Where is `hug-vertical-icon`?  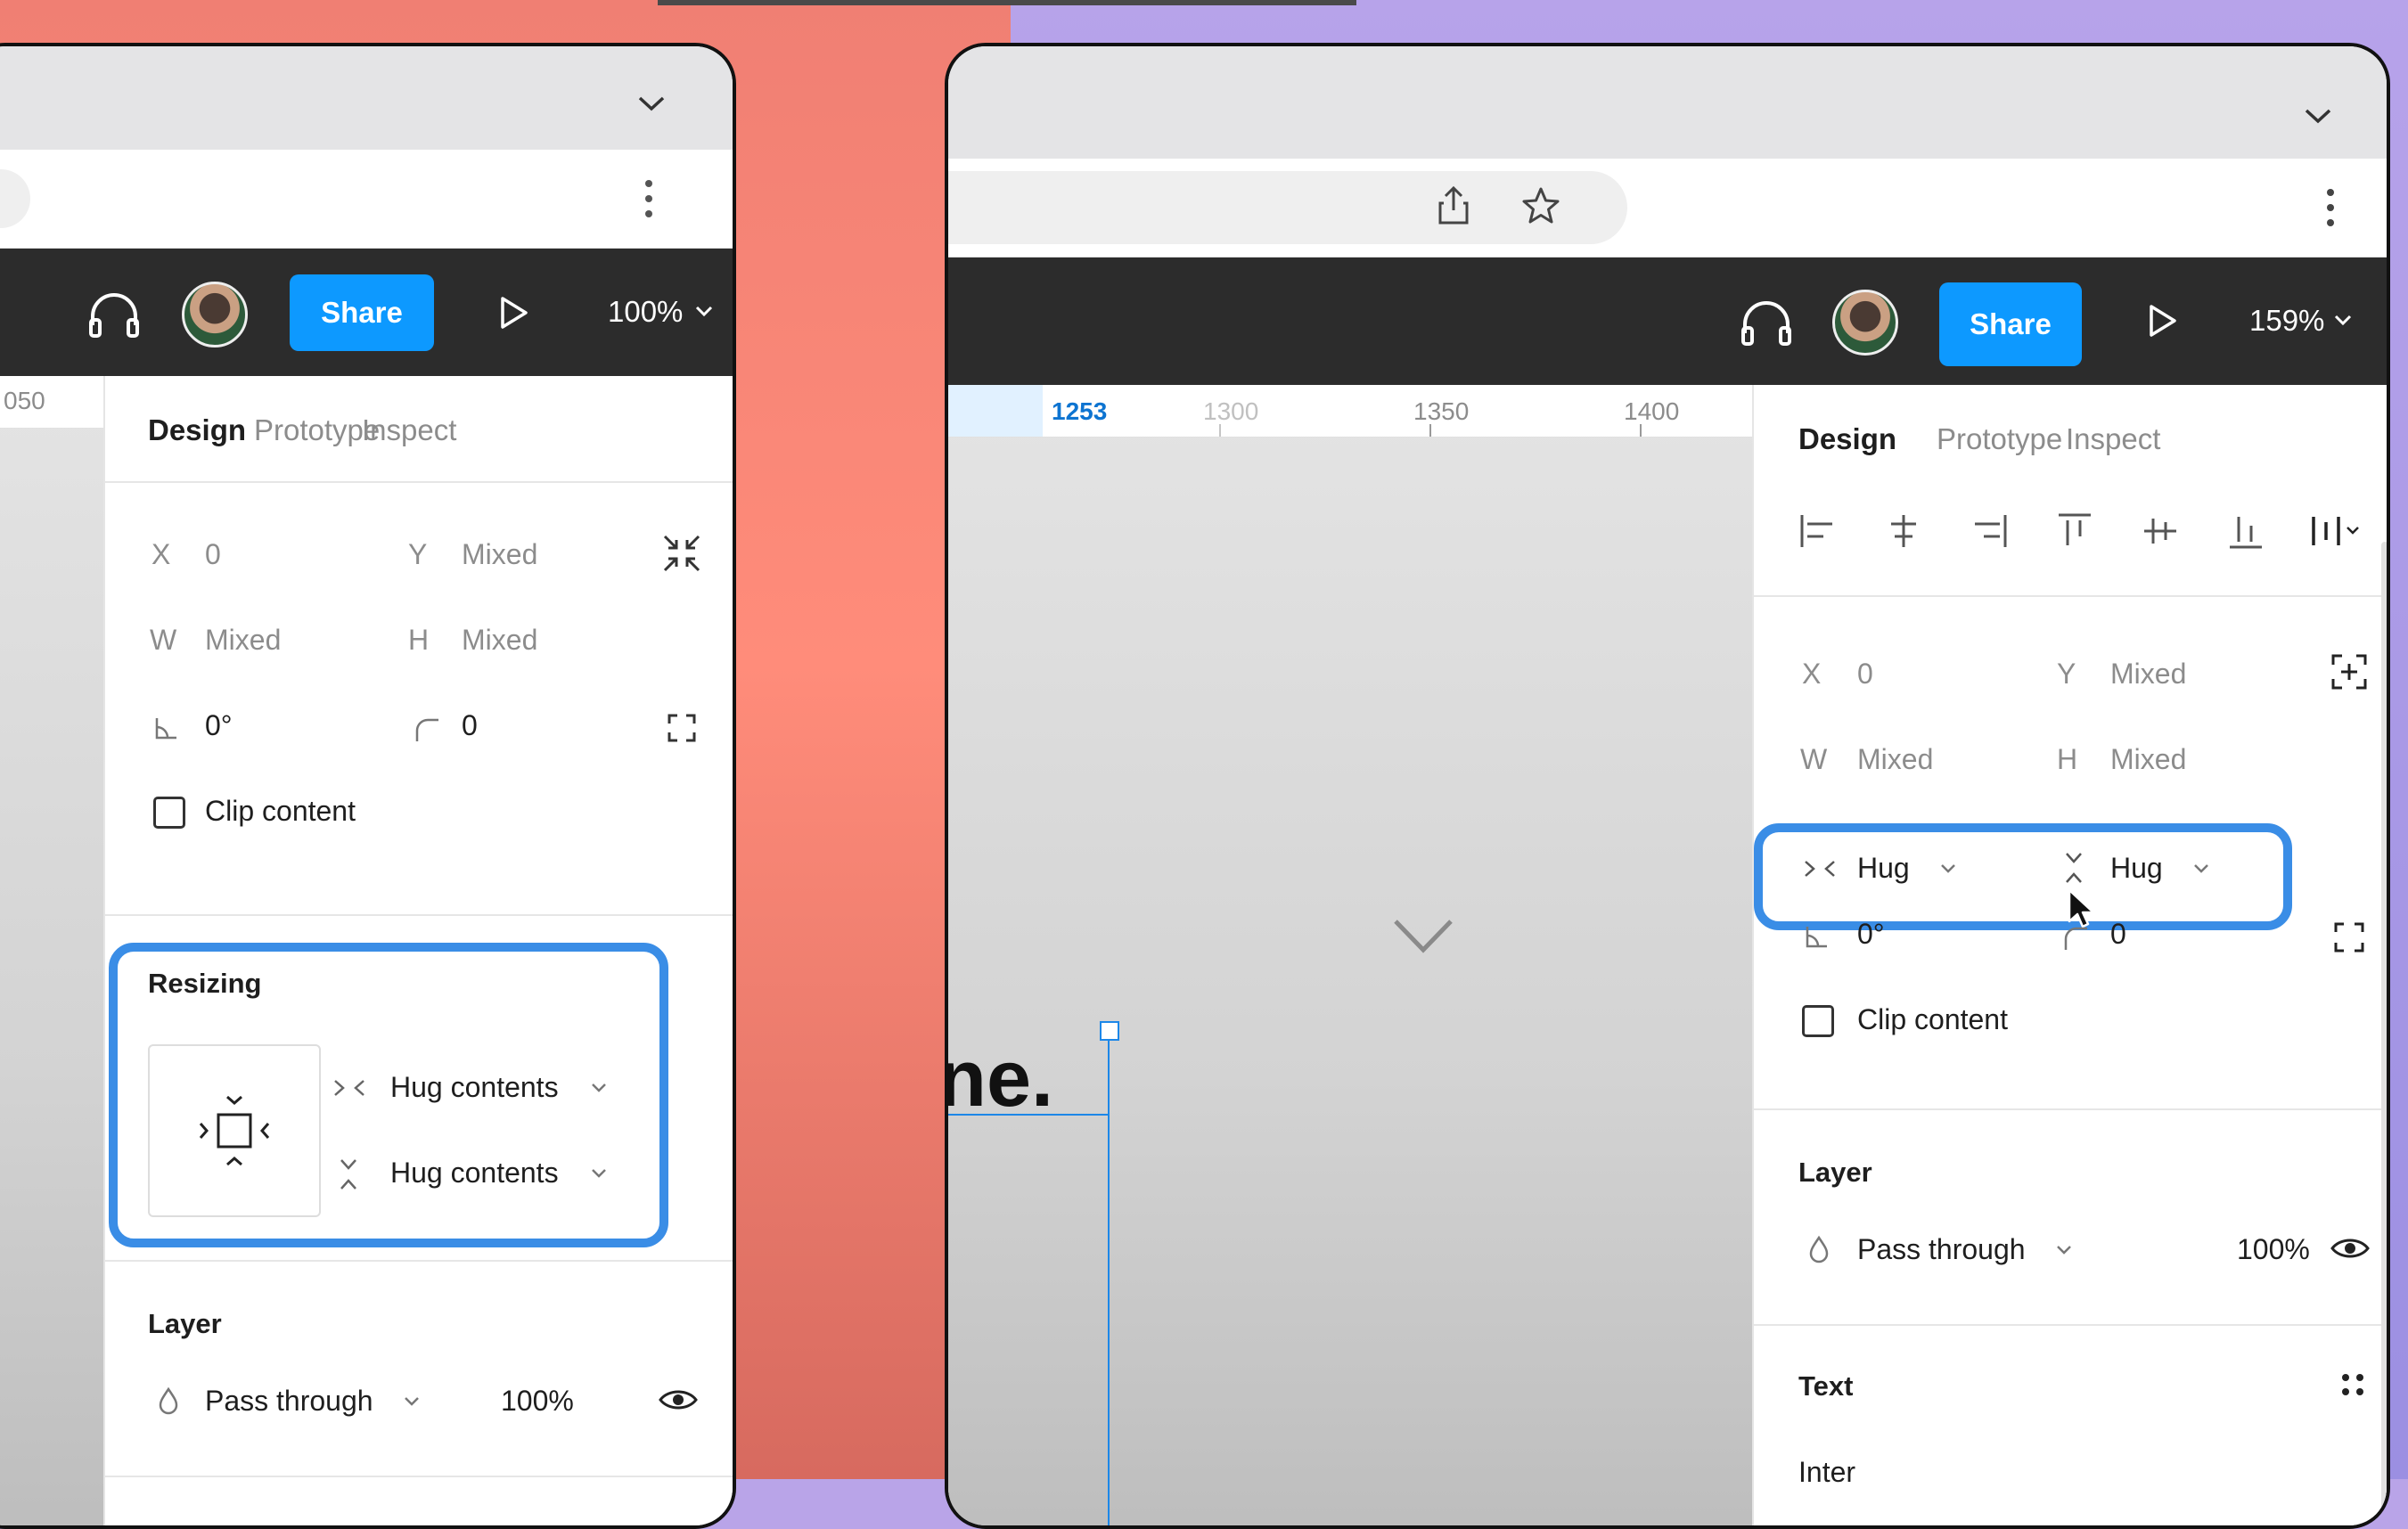
hug-vertical-icon is located at coordinates (2074, 868).